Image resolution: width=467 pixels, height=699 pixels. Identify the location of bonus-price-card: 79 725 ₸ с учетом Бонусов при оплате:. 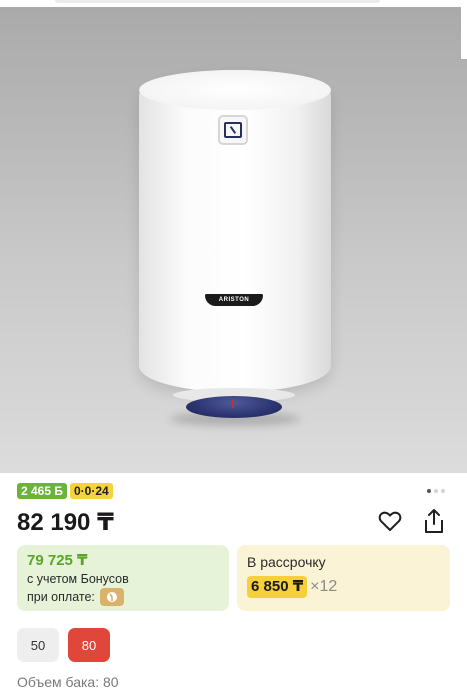
(123, 578).